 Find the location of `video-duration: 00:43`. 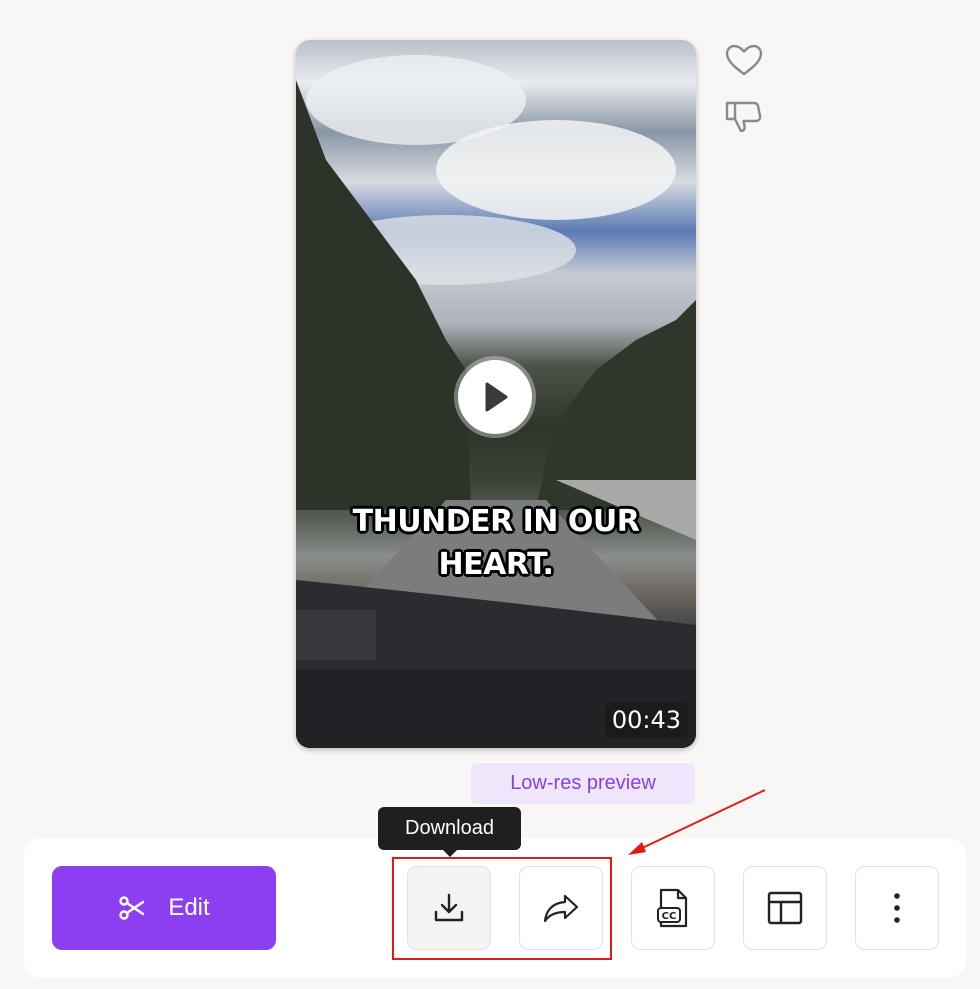

video-duration: 00:43 is located at coordinates (646, 720).